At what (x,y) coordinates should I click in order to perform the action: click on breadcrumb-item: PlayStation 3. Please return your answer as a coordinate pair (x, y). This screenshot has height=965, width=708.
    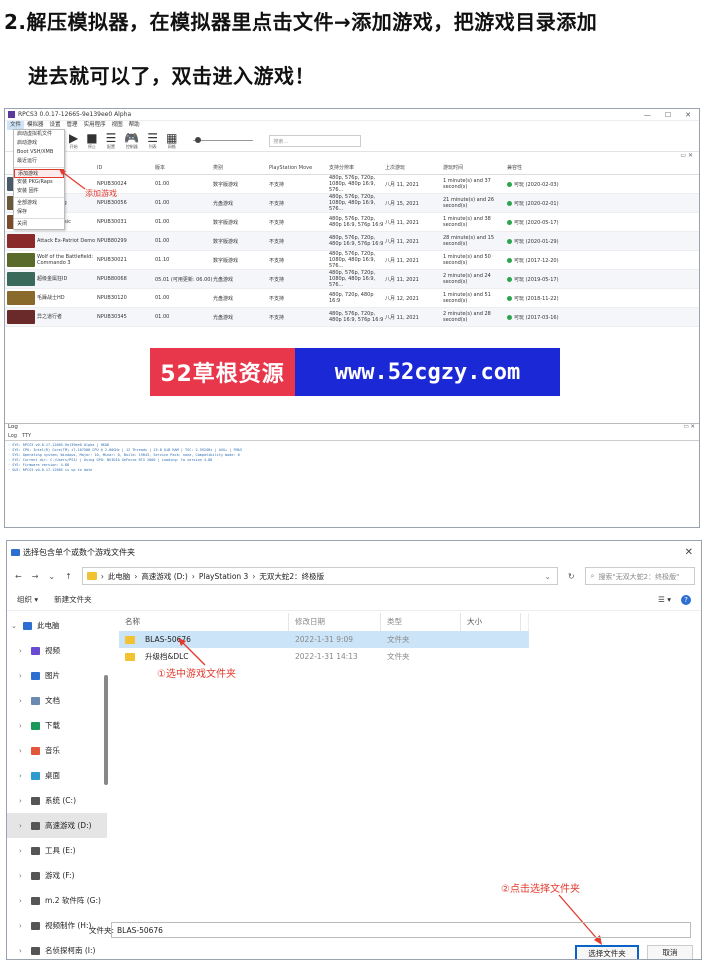
    Looking at the image, I should click on (223, 576).